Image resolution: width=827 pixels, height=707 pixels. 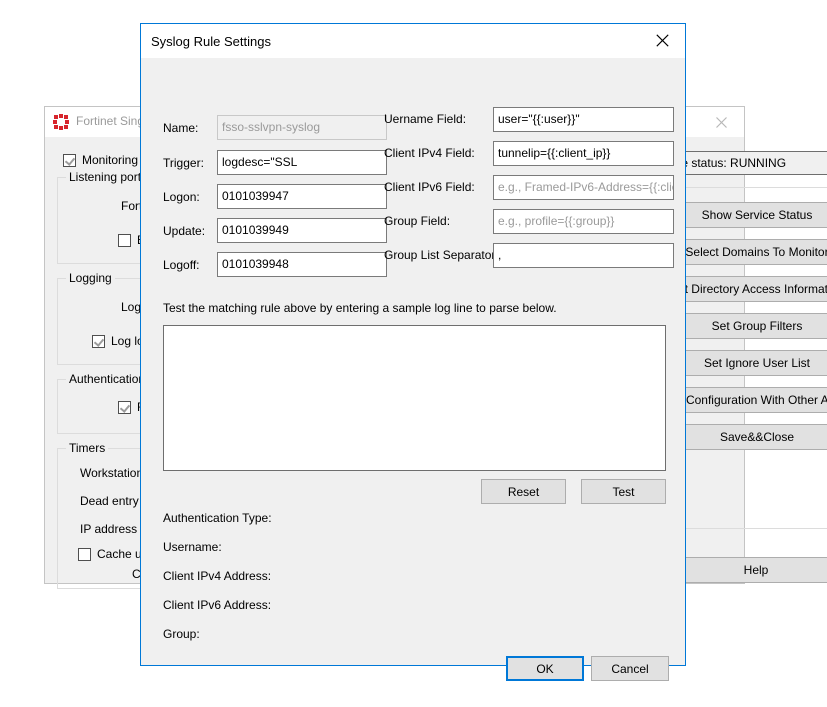 I want to click on group-field-label: Group Field:, so click(x=417, y=221).